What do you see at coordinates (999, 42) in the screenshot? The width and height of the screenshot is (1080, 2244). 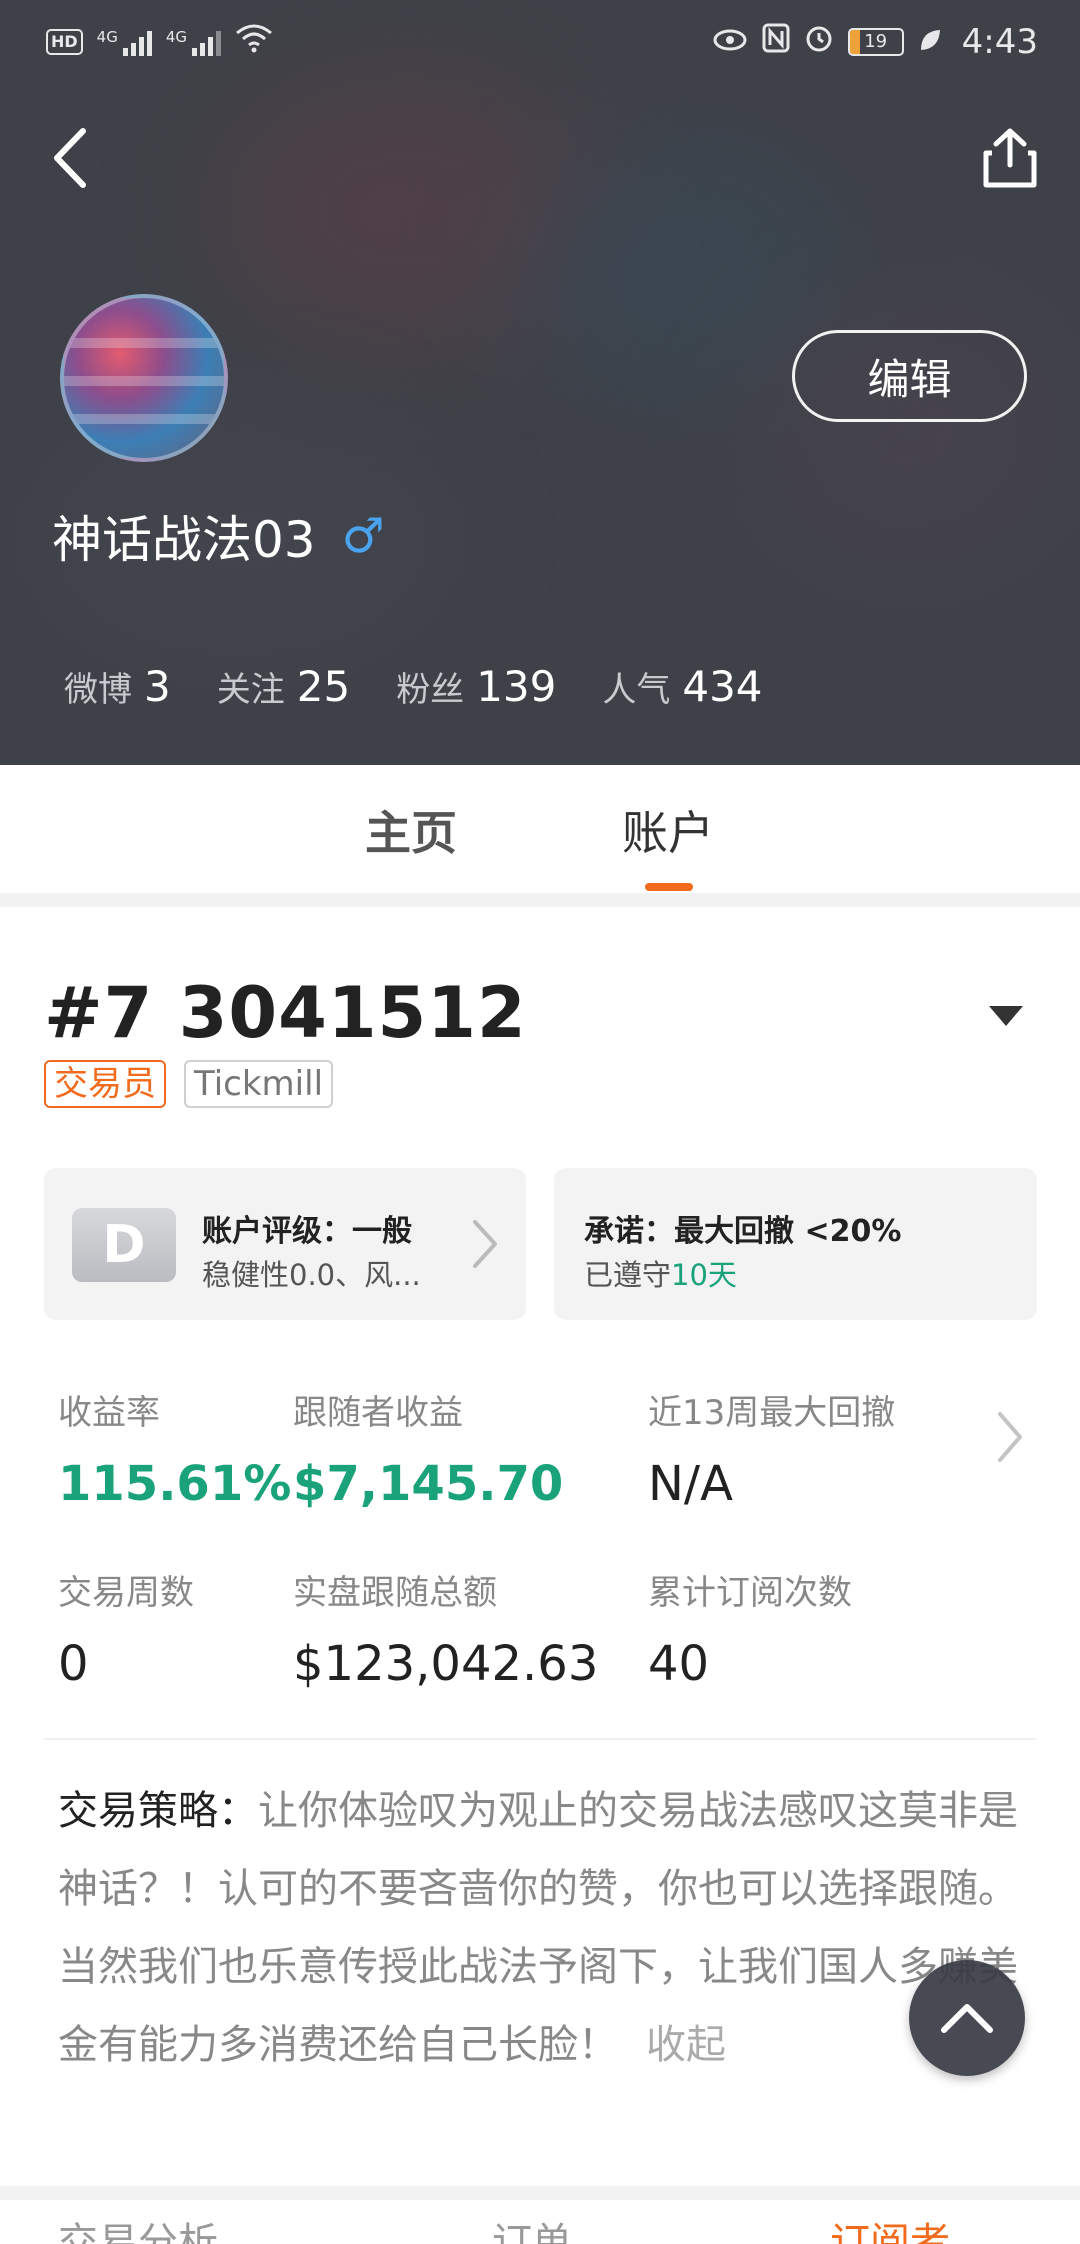 I see `clock: 4:43` at bounding box center [999, 42].